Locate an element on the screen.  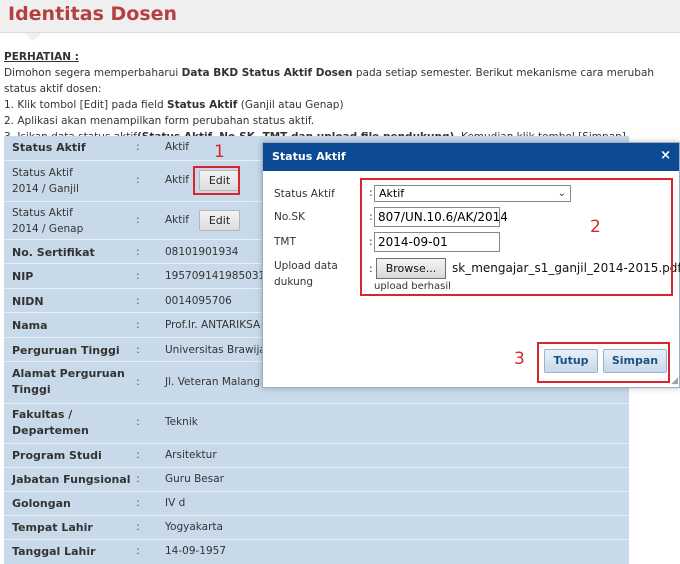
notice-text: Dimohon segera memperbaharui is located at coordinates (93, 73).